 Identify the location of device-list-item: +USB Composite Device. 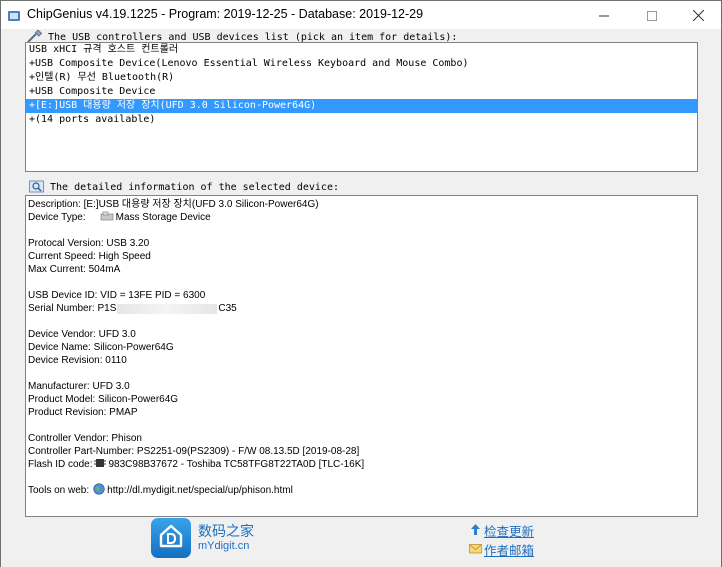
(361, 92).